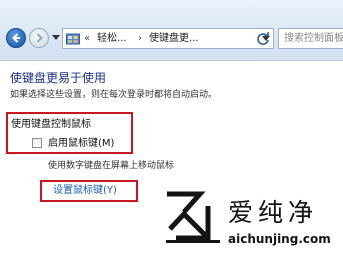  I want to click on search-input: 搜索控制面板, so click(310, 38).